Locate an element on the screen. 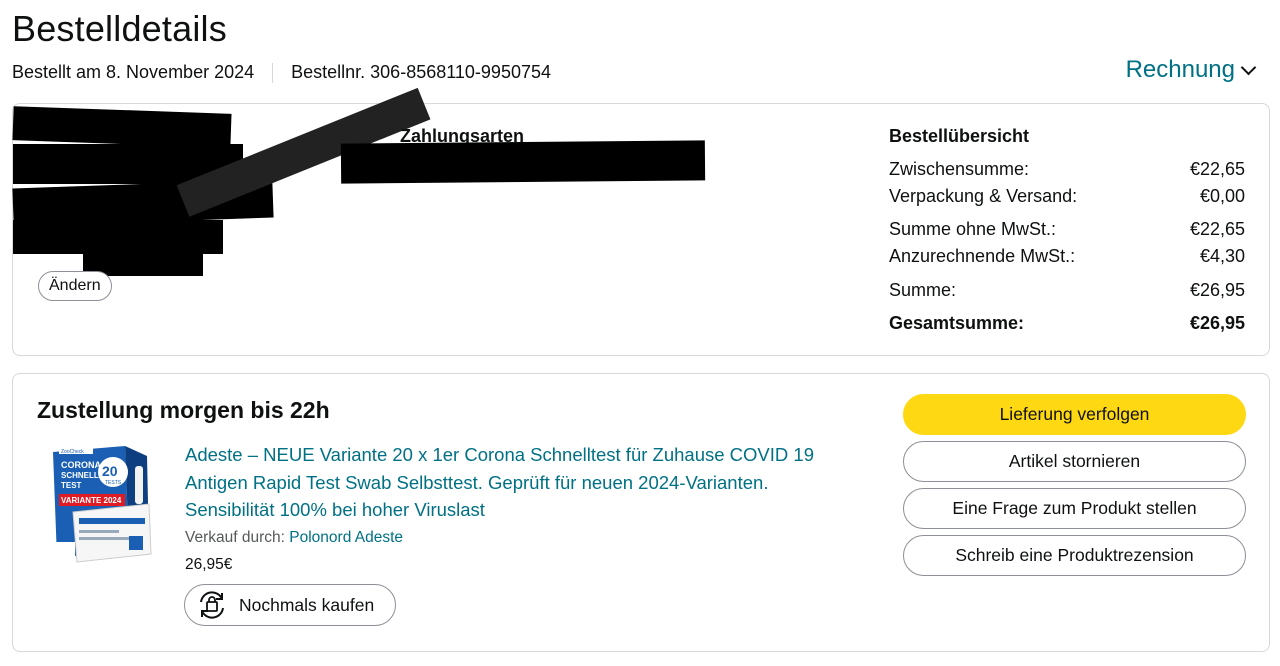 This screenshot has width=1280, height=666. payment-info-redacted is located at coordinates (523, 162).